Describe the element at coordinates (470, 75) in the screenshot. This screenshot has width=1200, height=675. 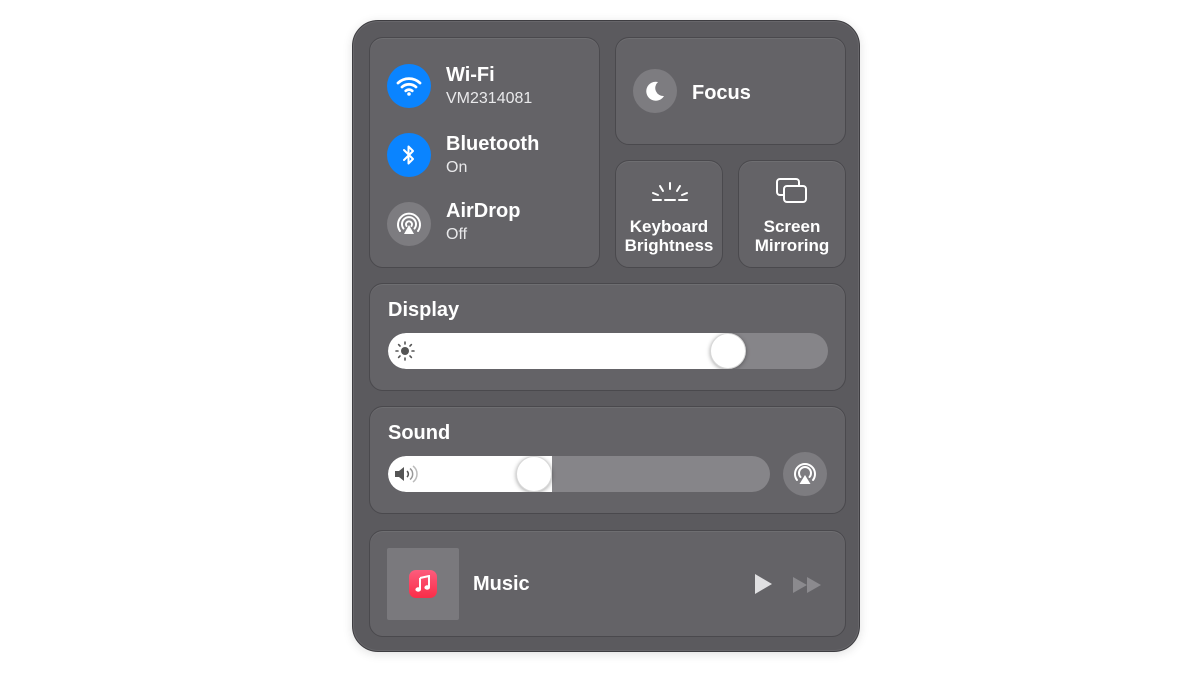
I see `wifi-title: Wi-Fi` at that location.